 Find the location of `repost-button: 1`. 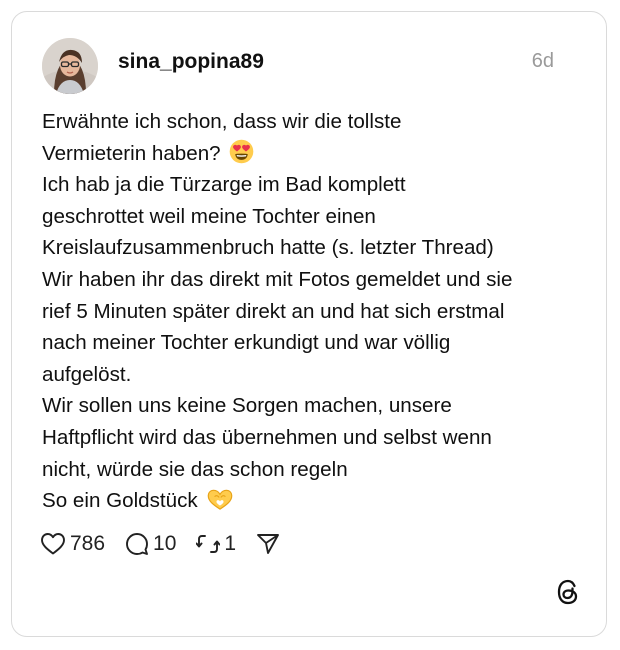

repost-button: 1 is located at coordinates (216, 544).